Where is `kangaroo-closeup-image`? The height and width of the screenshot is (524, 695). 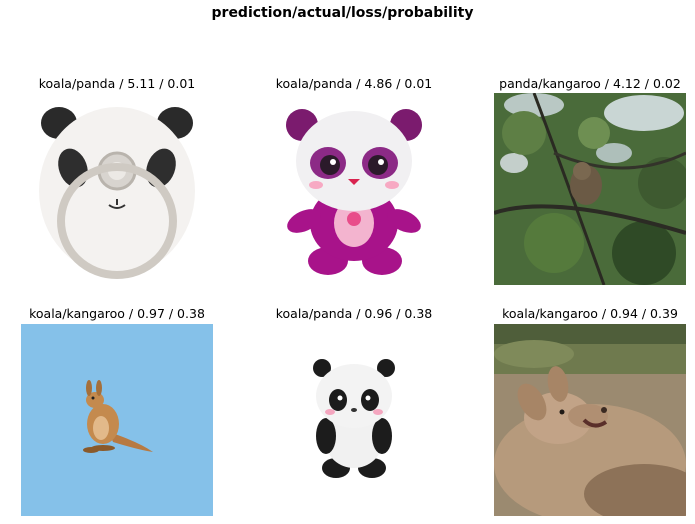
kangaroo-closeup-image is located at coordinates (590, 420).